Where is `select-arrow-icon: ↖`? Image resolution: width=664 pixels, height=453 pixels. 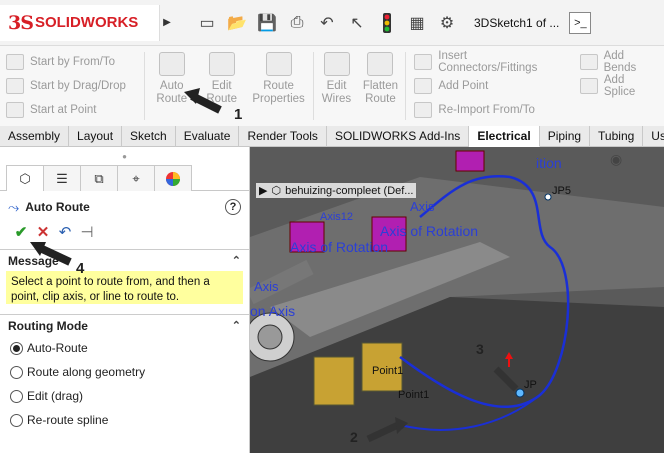 select-arrow-icon: ↖ is located at coordinates (357, 23).